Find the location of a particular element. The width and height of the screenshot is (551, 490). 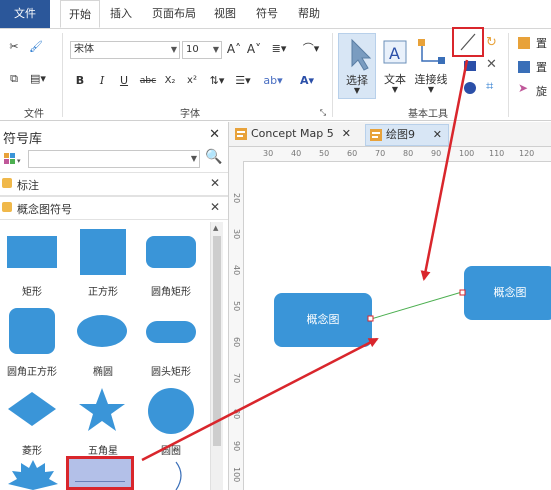

line-tool-button is located at coordinates (468, 42).